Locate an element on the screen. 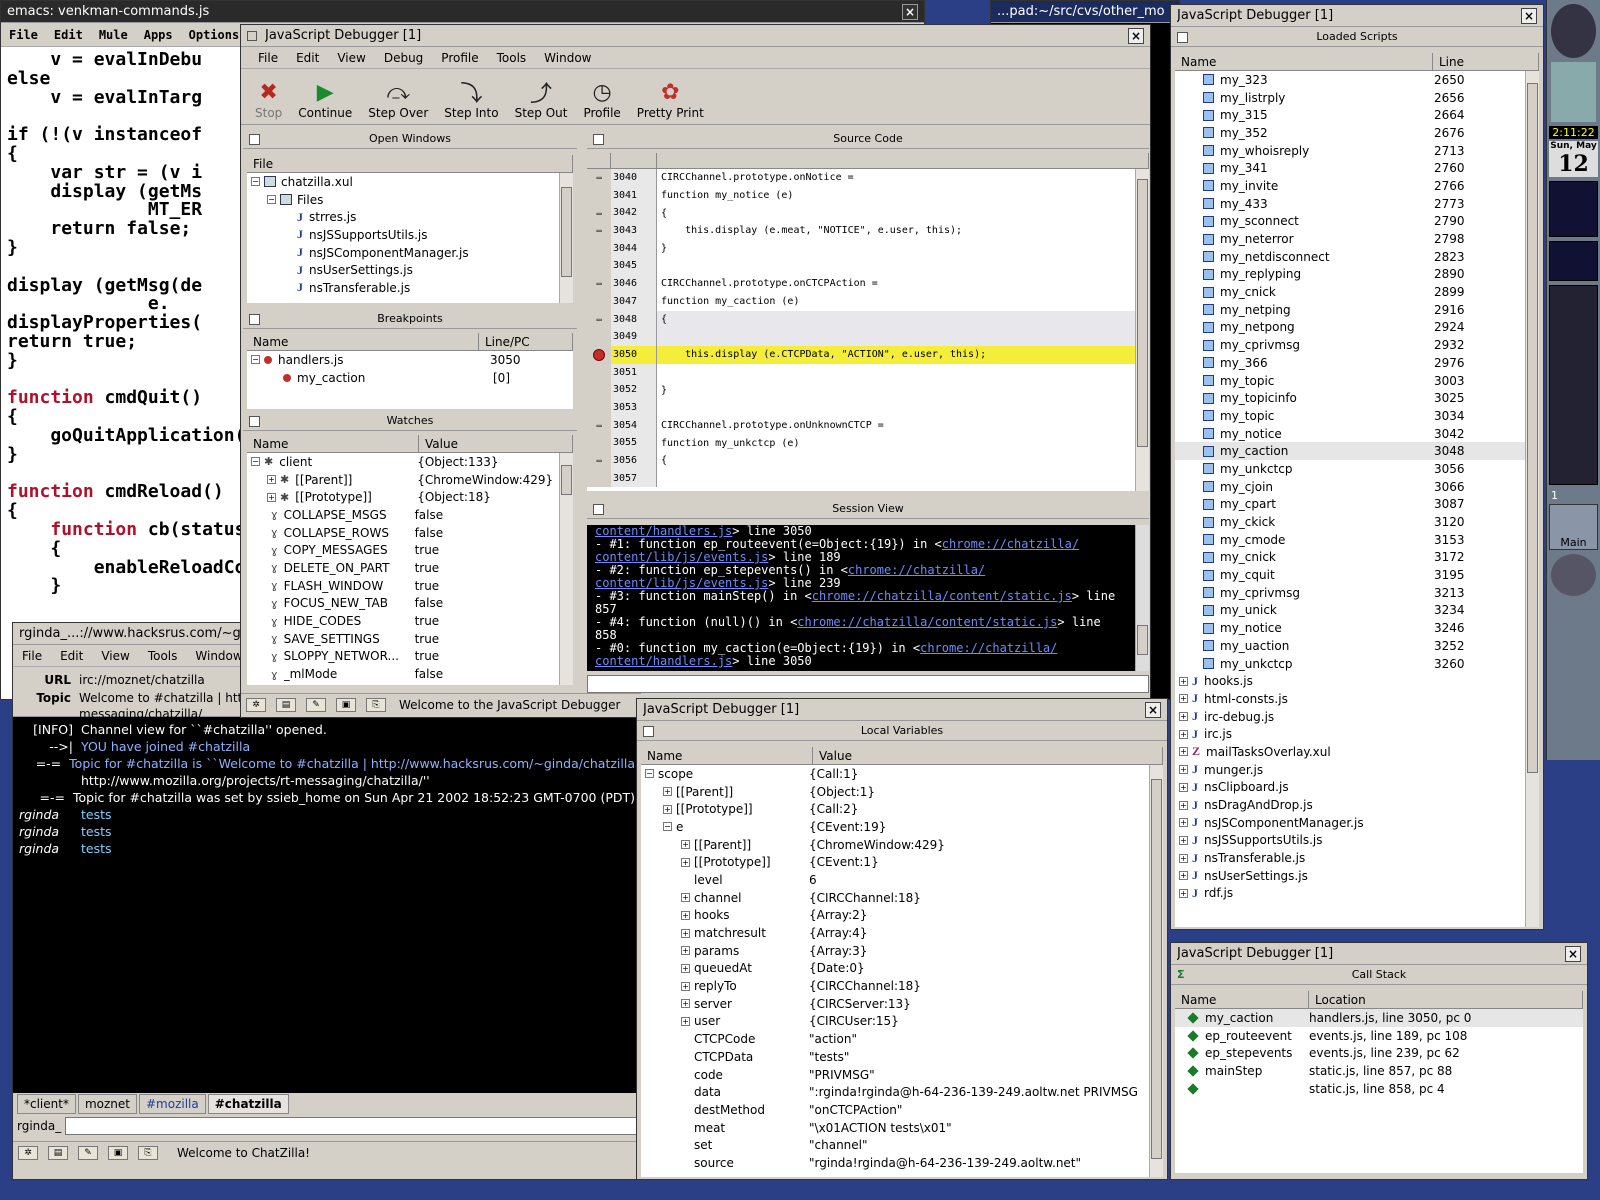 Image resolution: width=1600 pixels, height=1200 pixels. source-line: 3057 is located at coordinates (868, 478).